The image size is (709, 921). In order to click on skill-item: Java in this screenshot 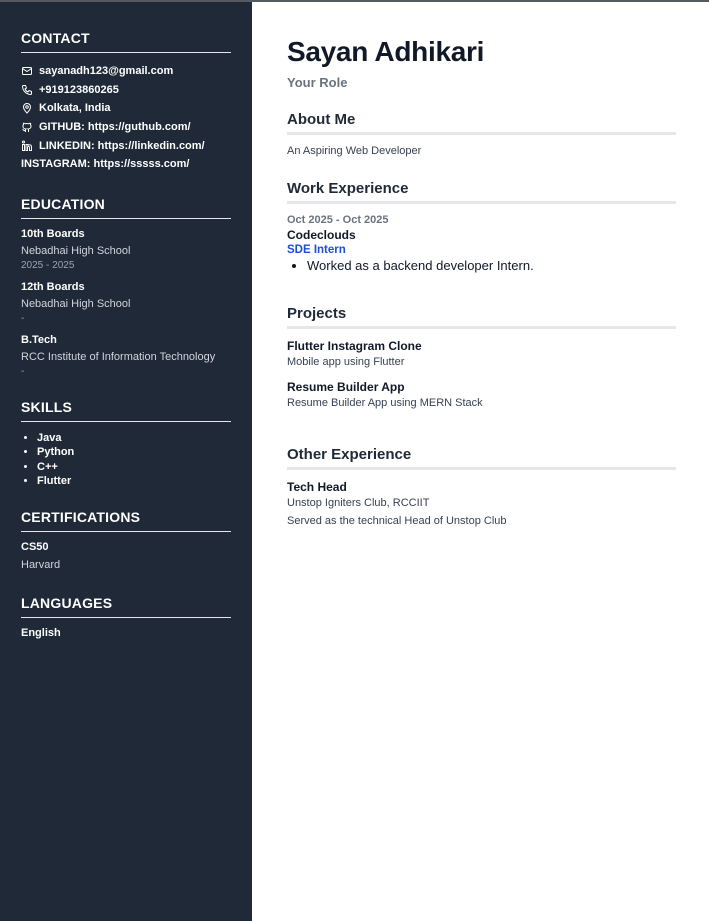, I will do `click(134, 438)`.